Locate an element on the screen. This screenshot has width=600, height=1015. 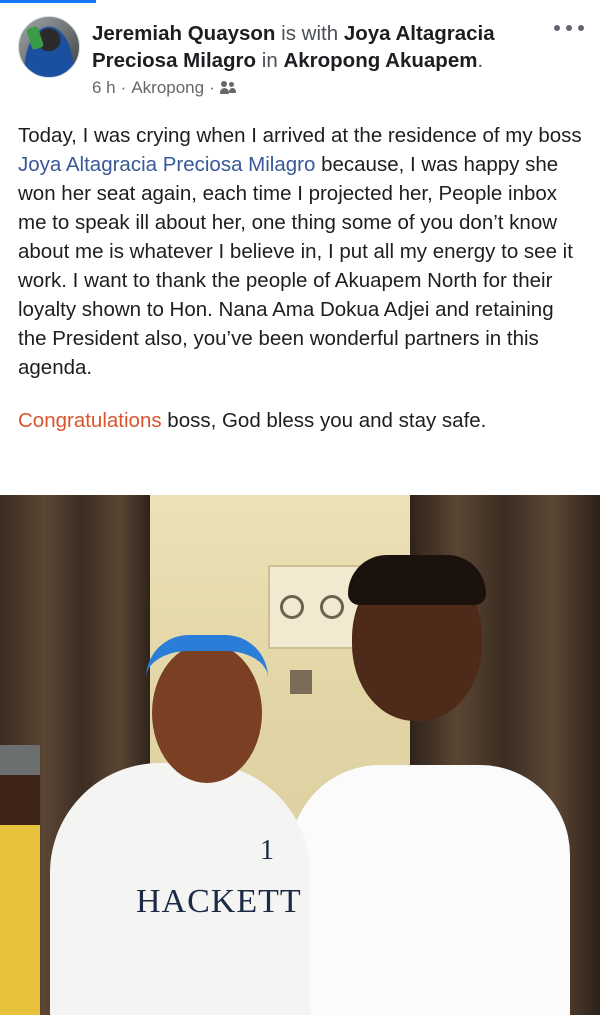
place-name: Akropong Akuapem is located at coordinates (380, 60).